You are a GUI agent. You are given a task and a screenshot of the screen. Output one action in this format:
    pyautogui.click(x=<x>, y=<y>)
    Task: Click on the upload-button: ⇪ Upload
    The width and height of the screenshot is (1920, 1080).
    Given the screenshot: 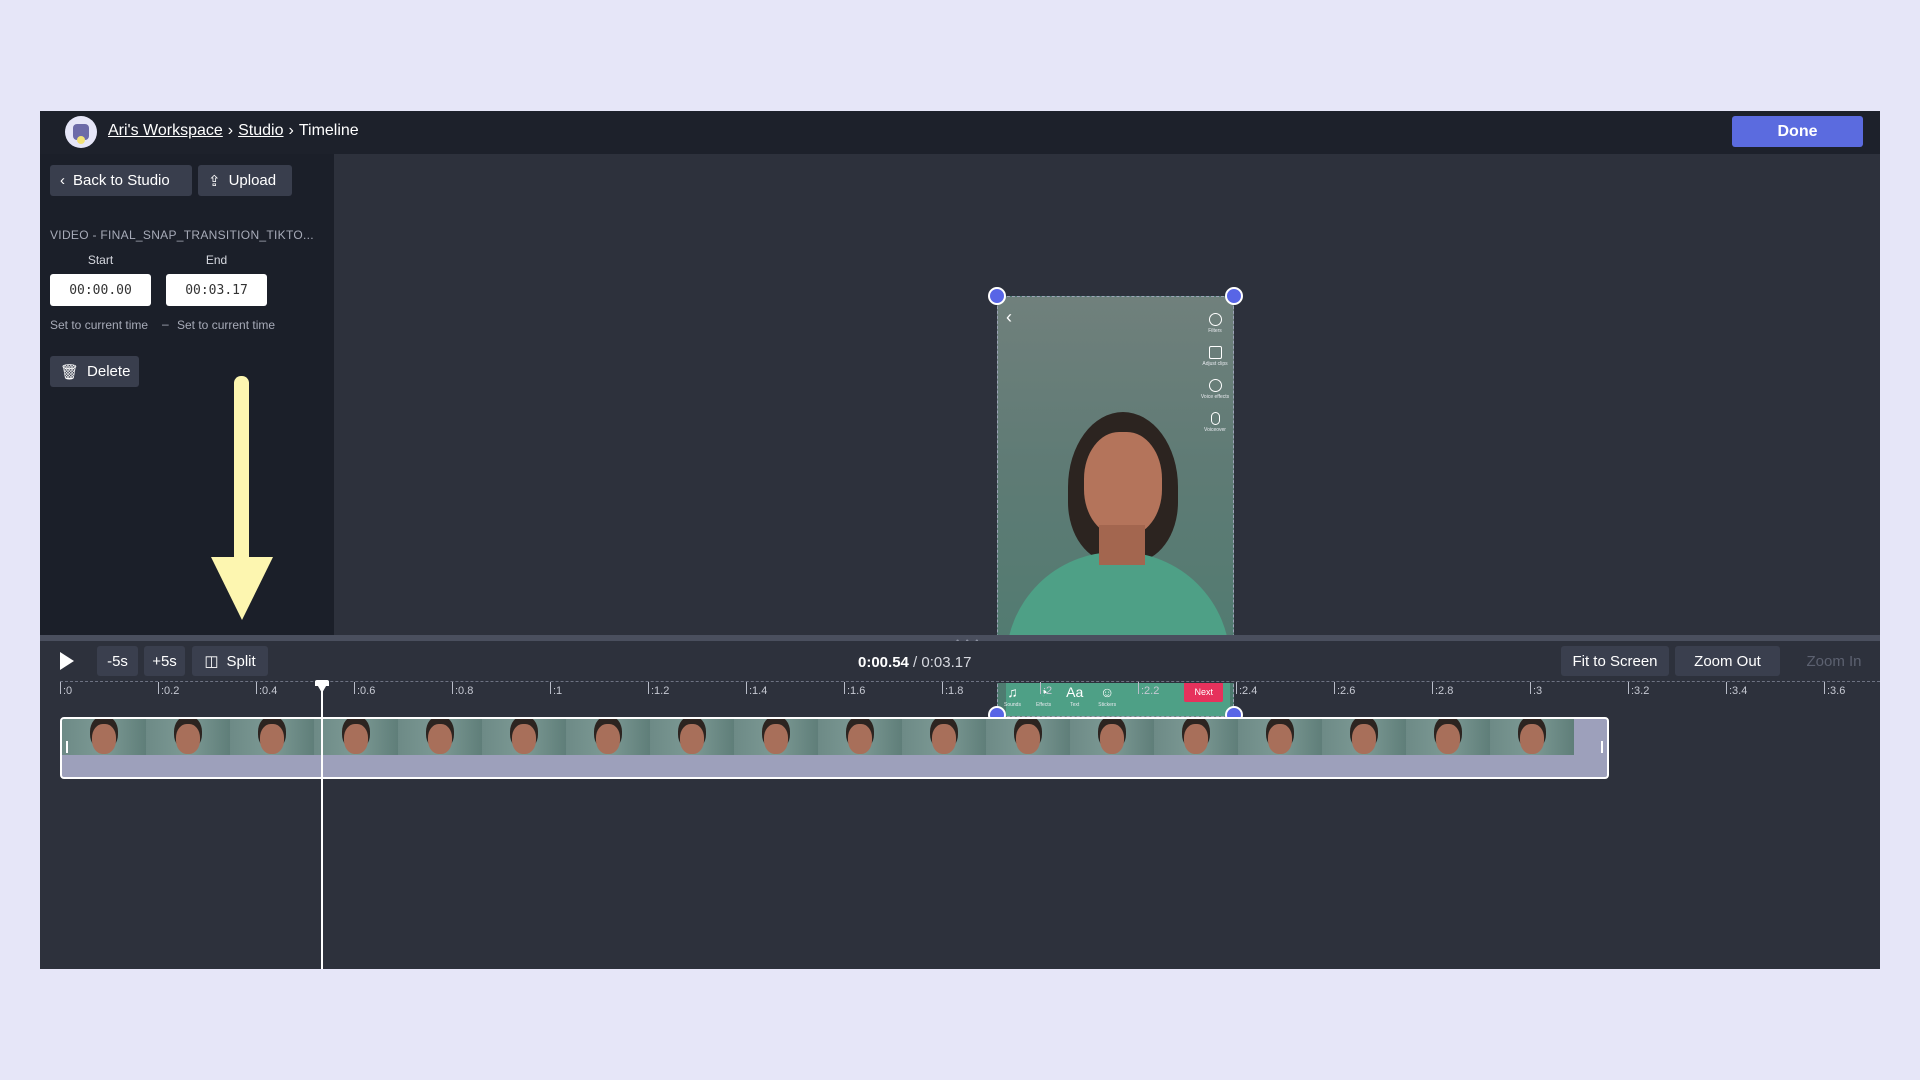 What is the action you would take?
    pyautogui.click(x=245, y=180)
    